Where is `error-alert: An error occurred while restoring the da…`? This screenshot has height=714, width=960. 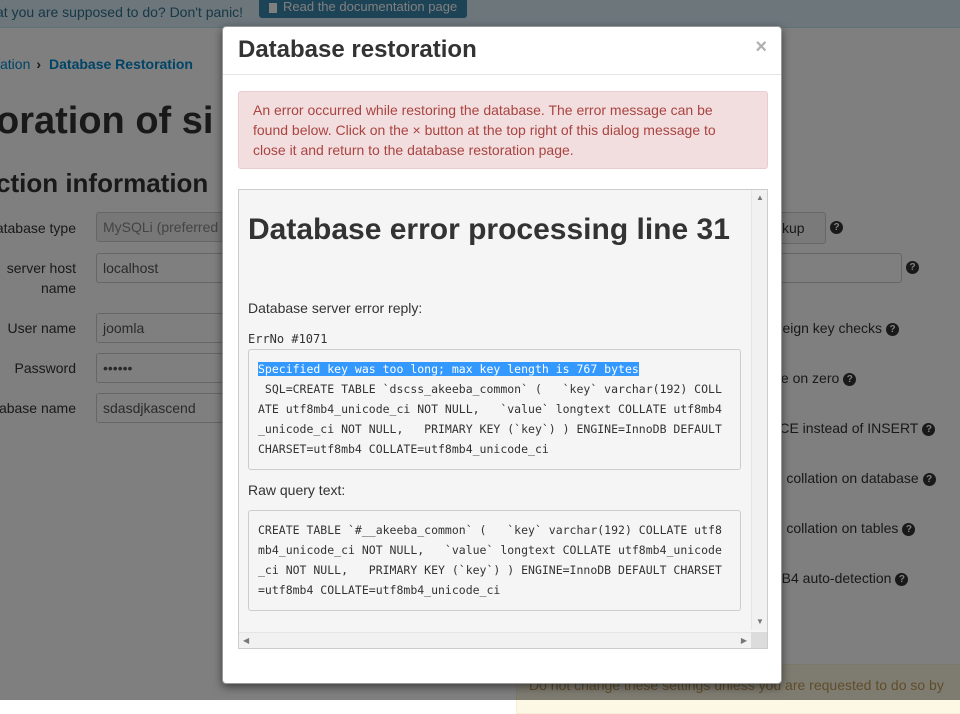
error-alert: An error occurred while restoring the da… is located at coordinates (503, 130).